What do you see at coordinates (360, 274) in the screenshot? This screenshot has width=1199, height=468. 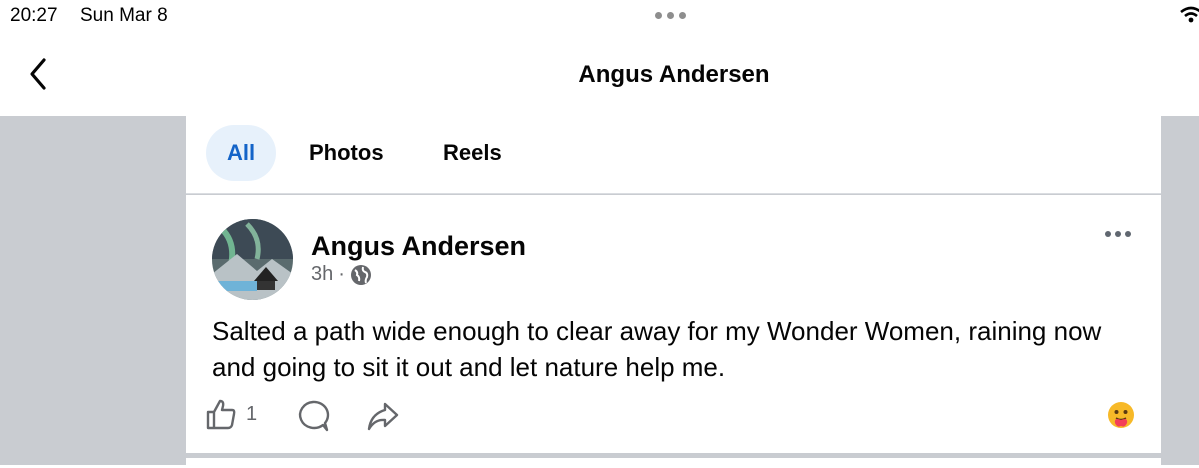 I see `globe-icon` at bounding box center [360, 274].